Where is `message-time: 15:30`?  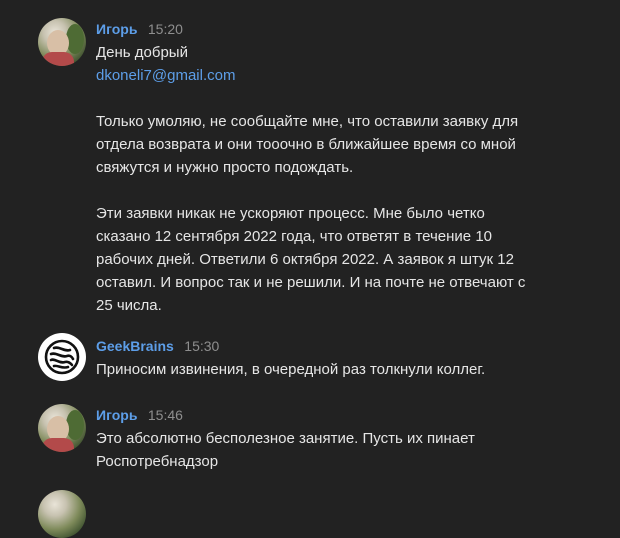
message-time: 15:30 is located at coordinates (202, 346).